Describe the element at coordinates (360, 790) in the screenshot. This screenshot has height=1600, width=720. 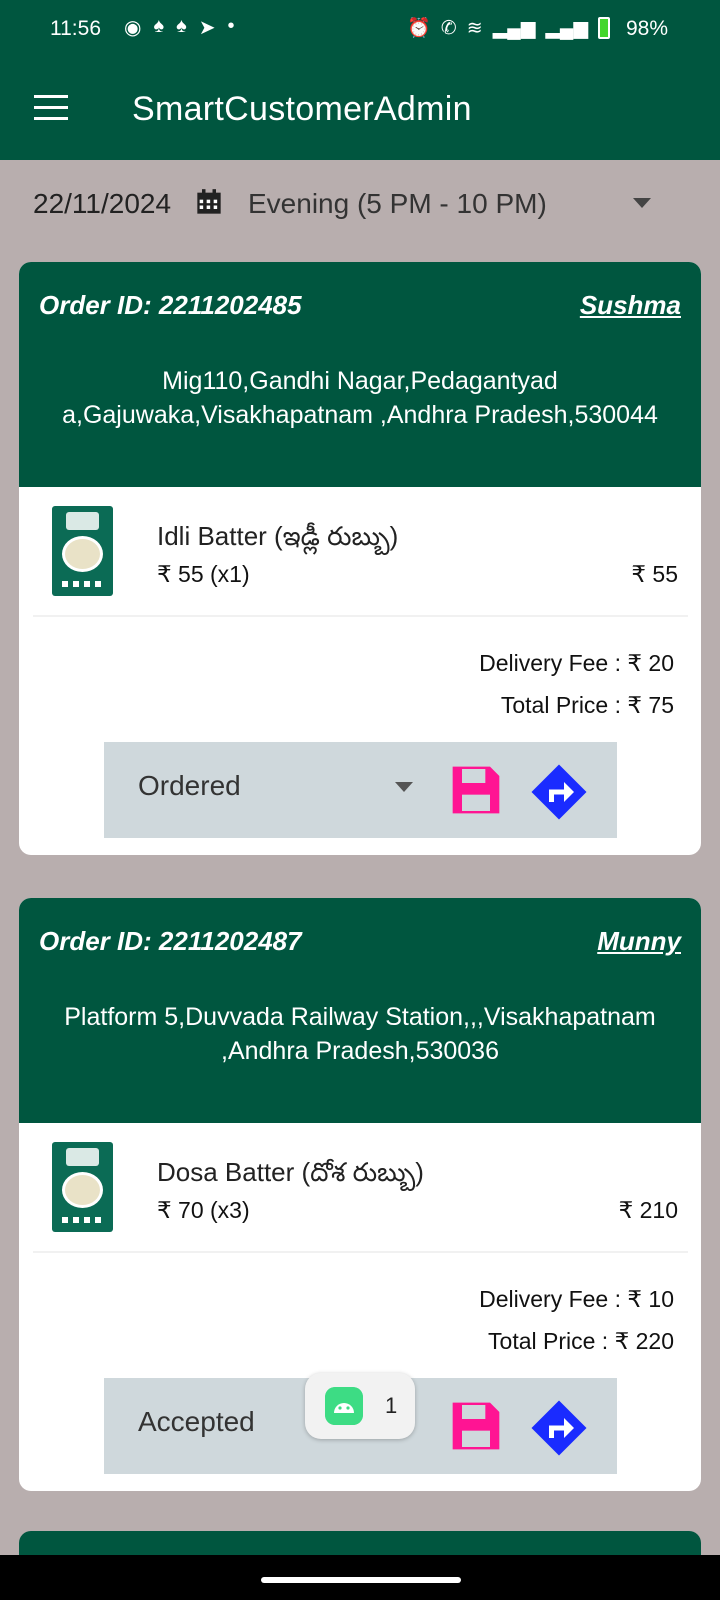
I see `status-actions: Ordered` at that location.